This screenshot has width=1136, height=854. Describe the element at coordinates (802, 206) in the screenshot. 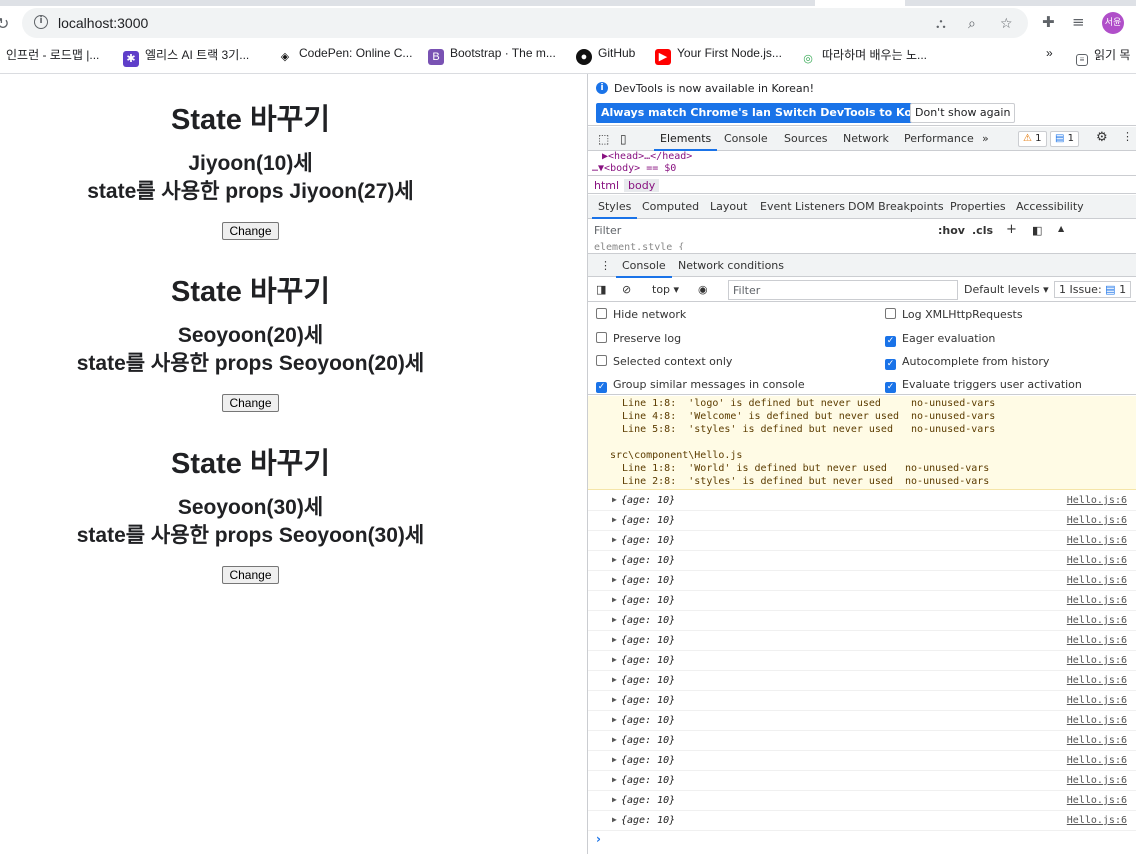

I see `tab-event-listeners: Event Listeners` at that location.